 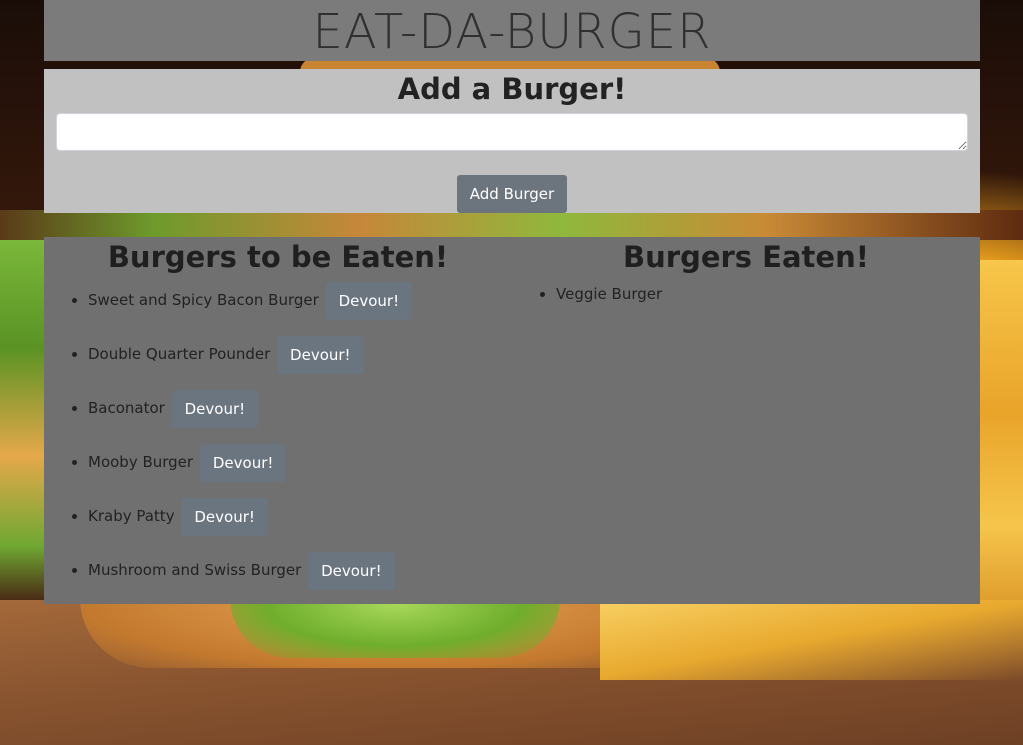 I want to click on background-fries, so click(x=811, y=640).